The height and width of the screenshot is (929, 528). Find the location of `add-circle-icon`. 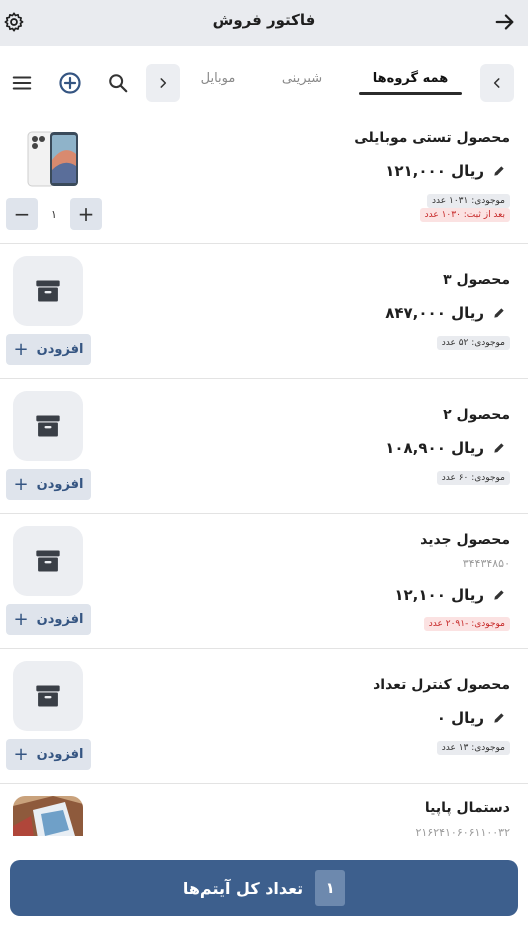

add-circle-icon is located at coordinates (70, 83).